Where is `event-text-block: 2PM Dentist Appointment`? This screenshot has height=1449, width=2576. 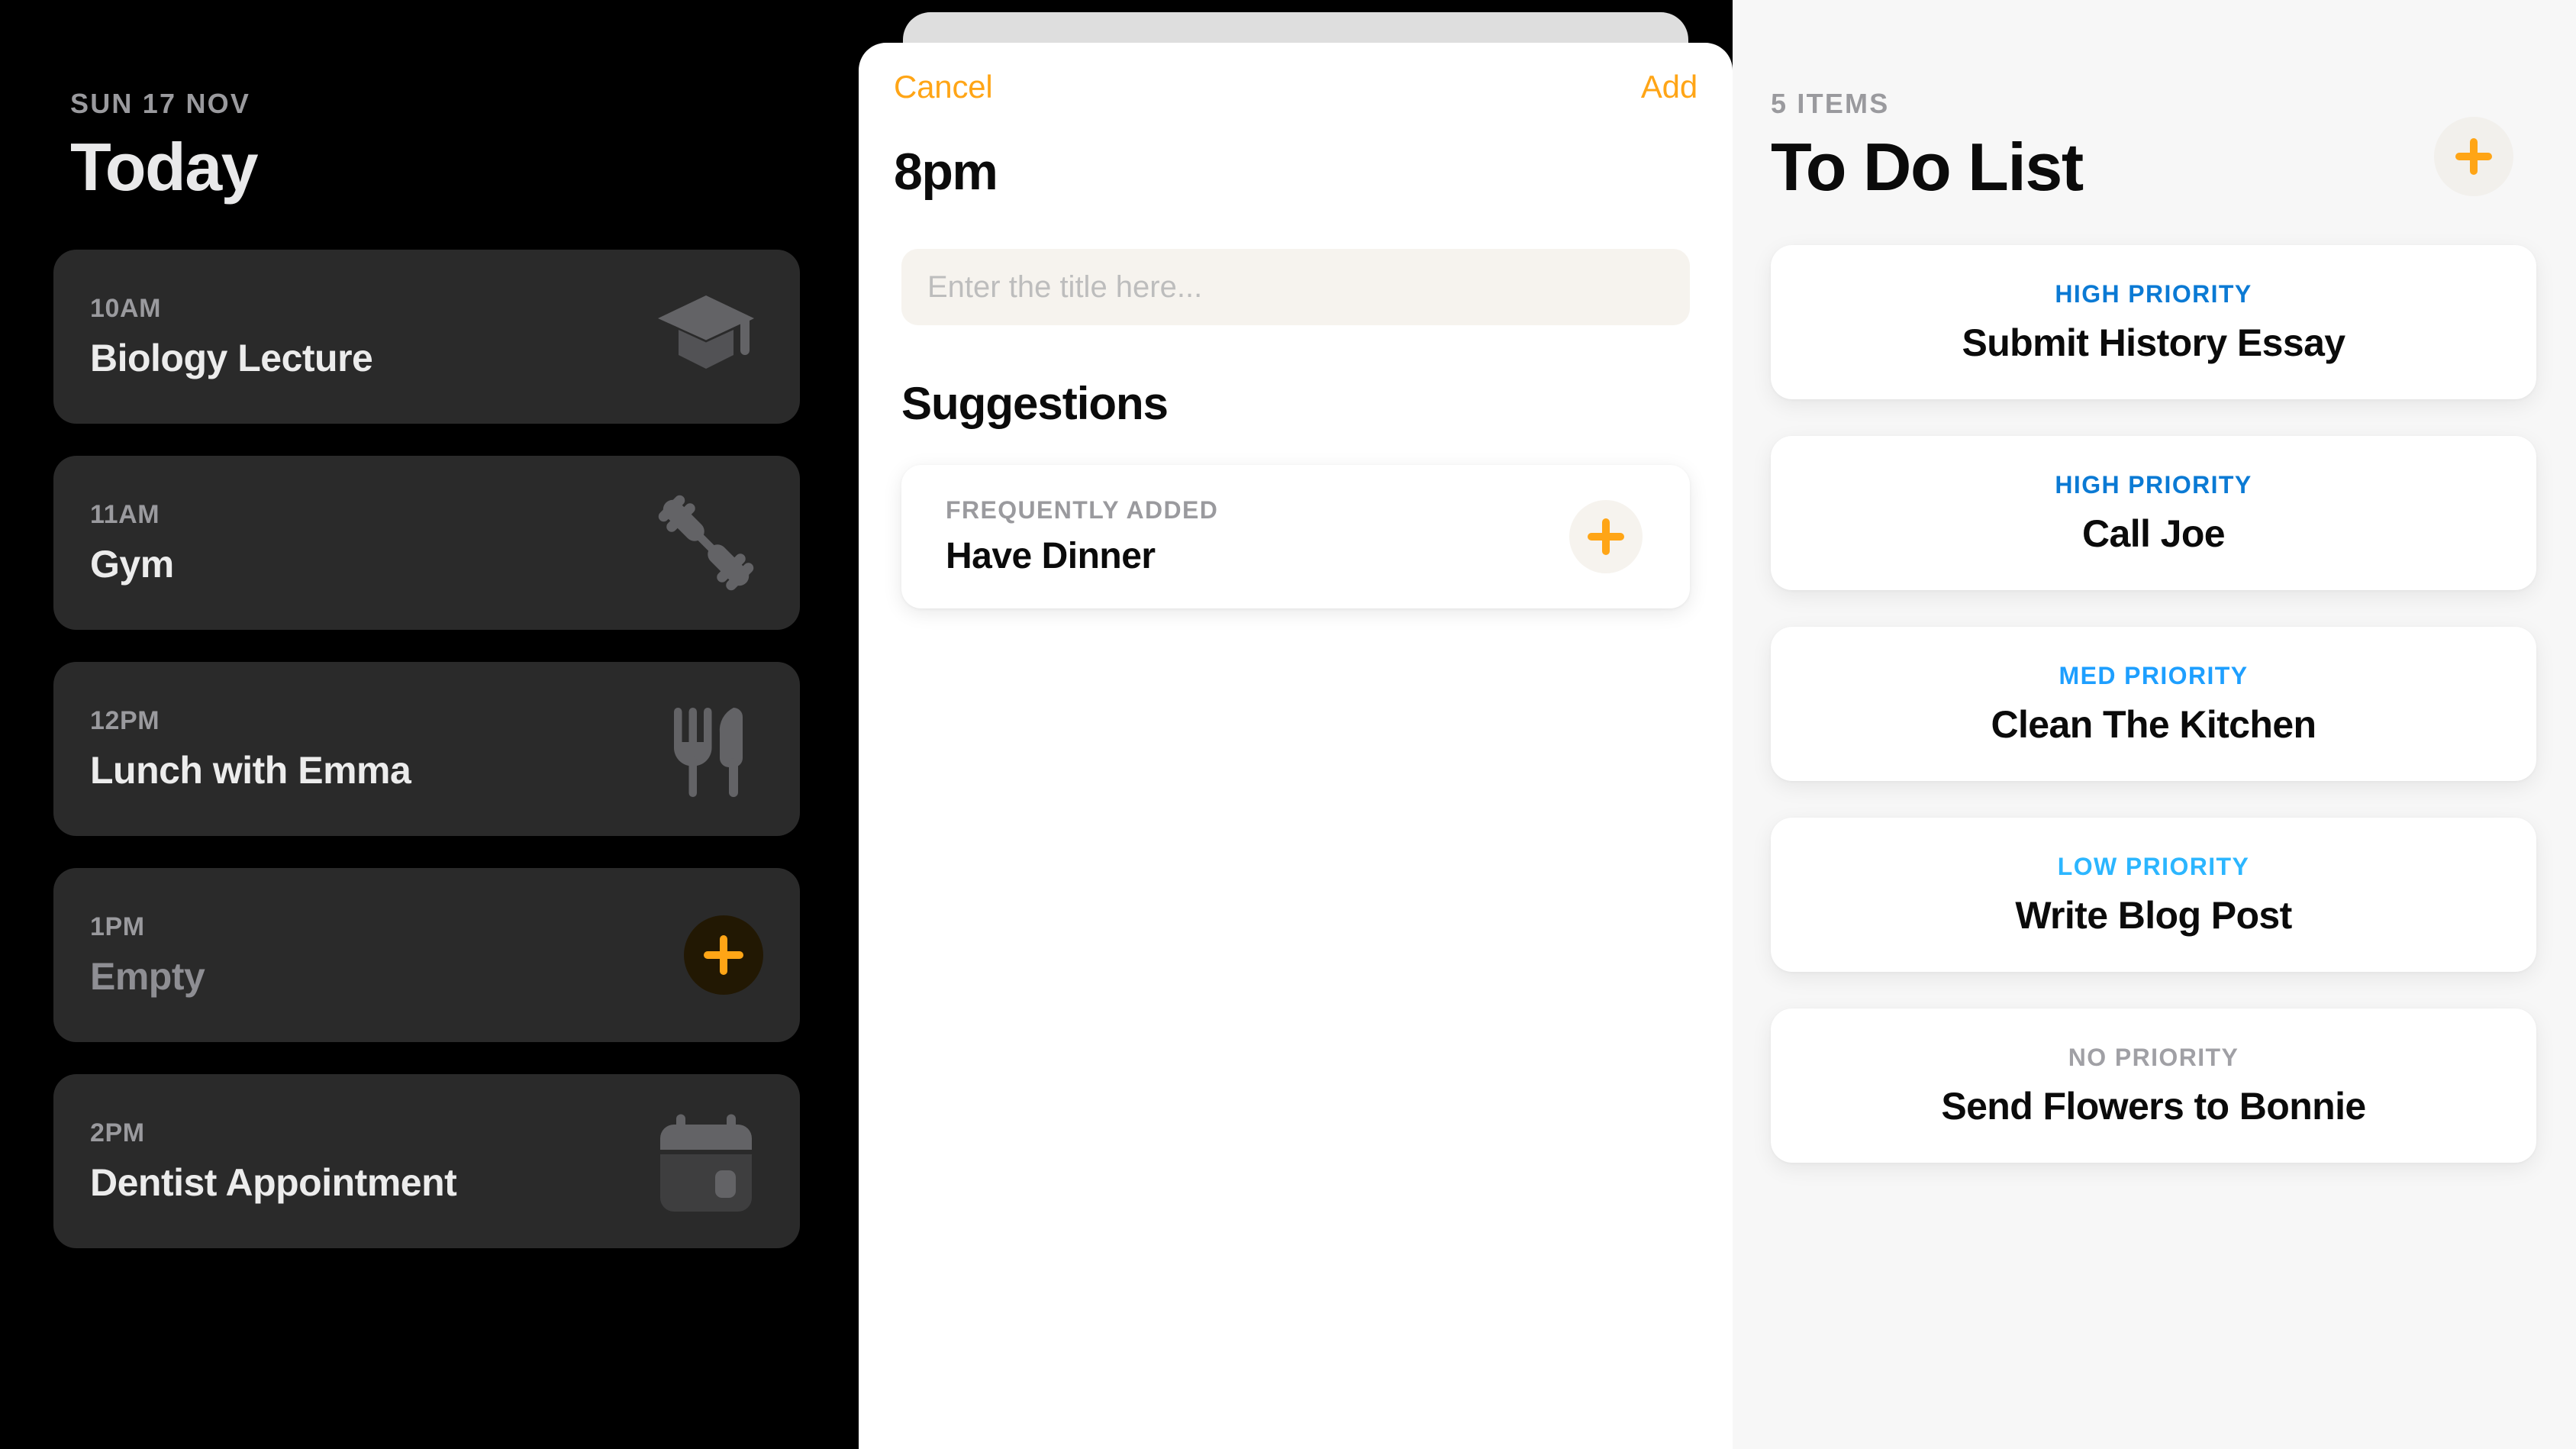
event-text-block: 2PM Dentist Appointment is located at coordinates (370, 1161).